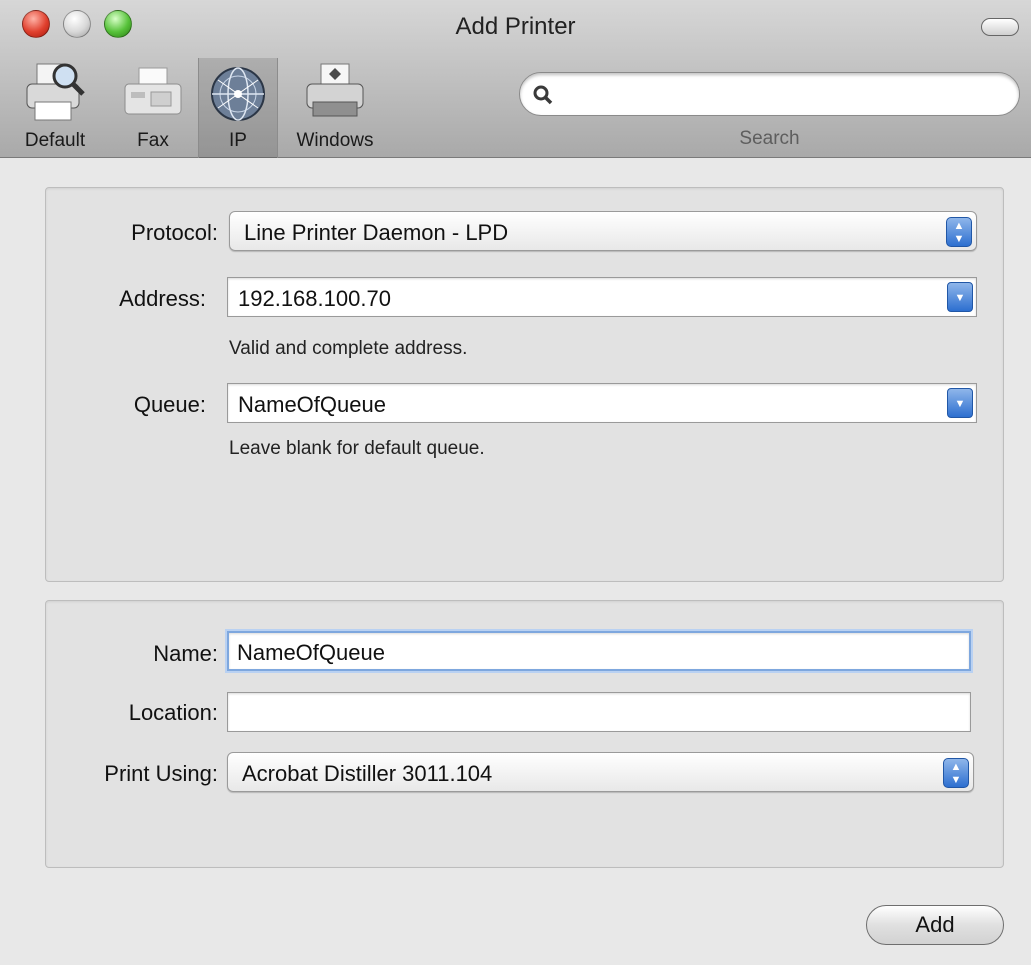 The image size is (1031, 965). Describe the element at coordinates (238, 94) in the screenshot. I see `globe-icon` at that location.